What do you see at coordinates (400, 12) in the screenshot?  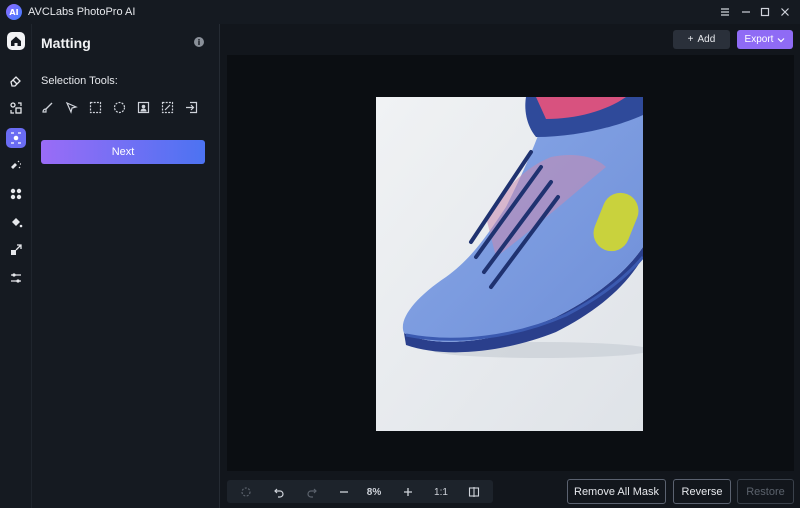 I see `title-bar: AI AVCLabs PhotoPro AI` at bounding box center [400, 12].